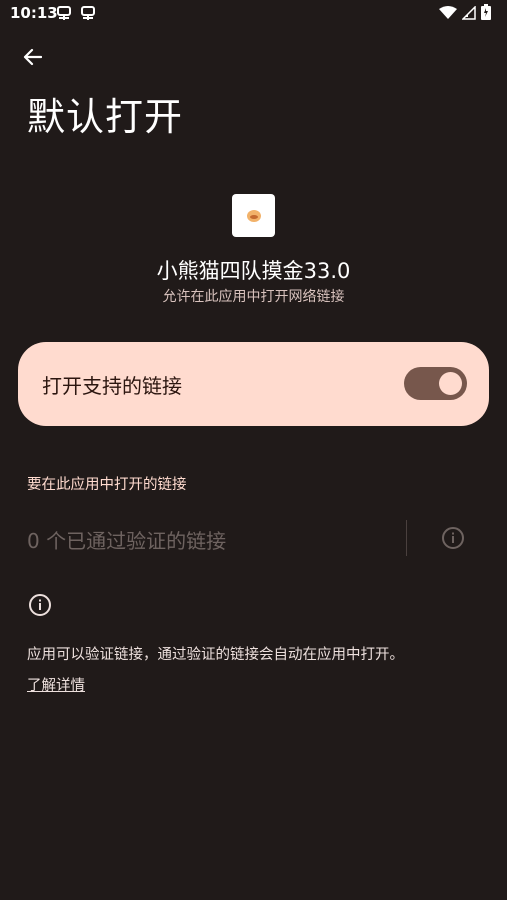 Image resolution: width=507 pixels, height=900 pixels. Describe the element at coordinates (253, 271) in the screenshot. I see `app-name: 小熊猫四队摸金33.0` at that location.